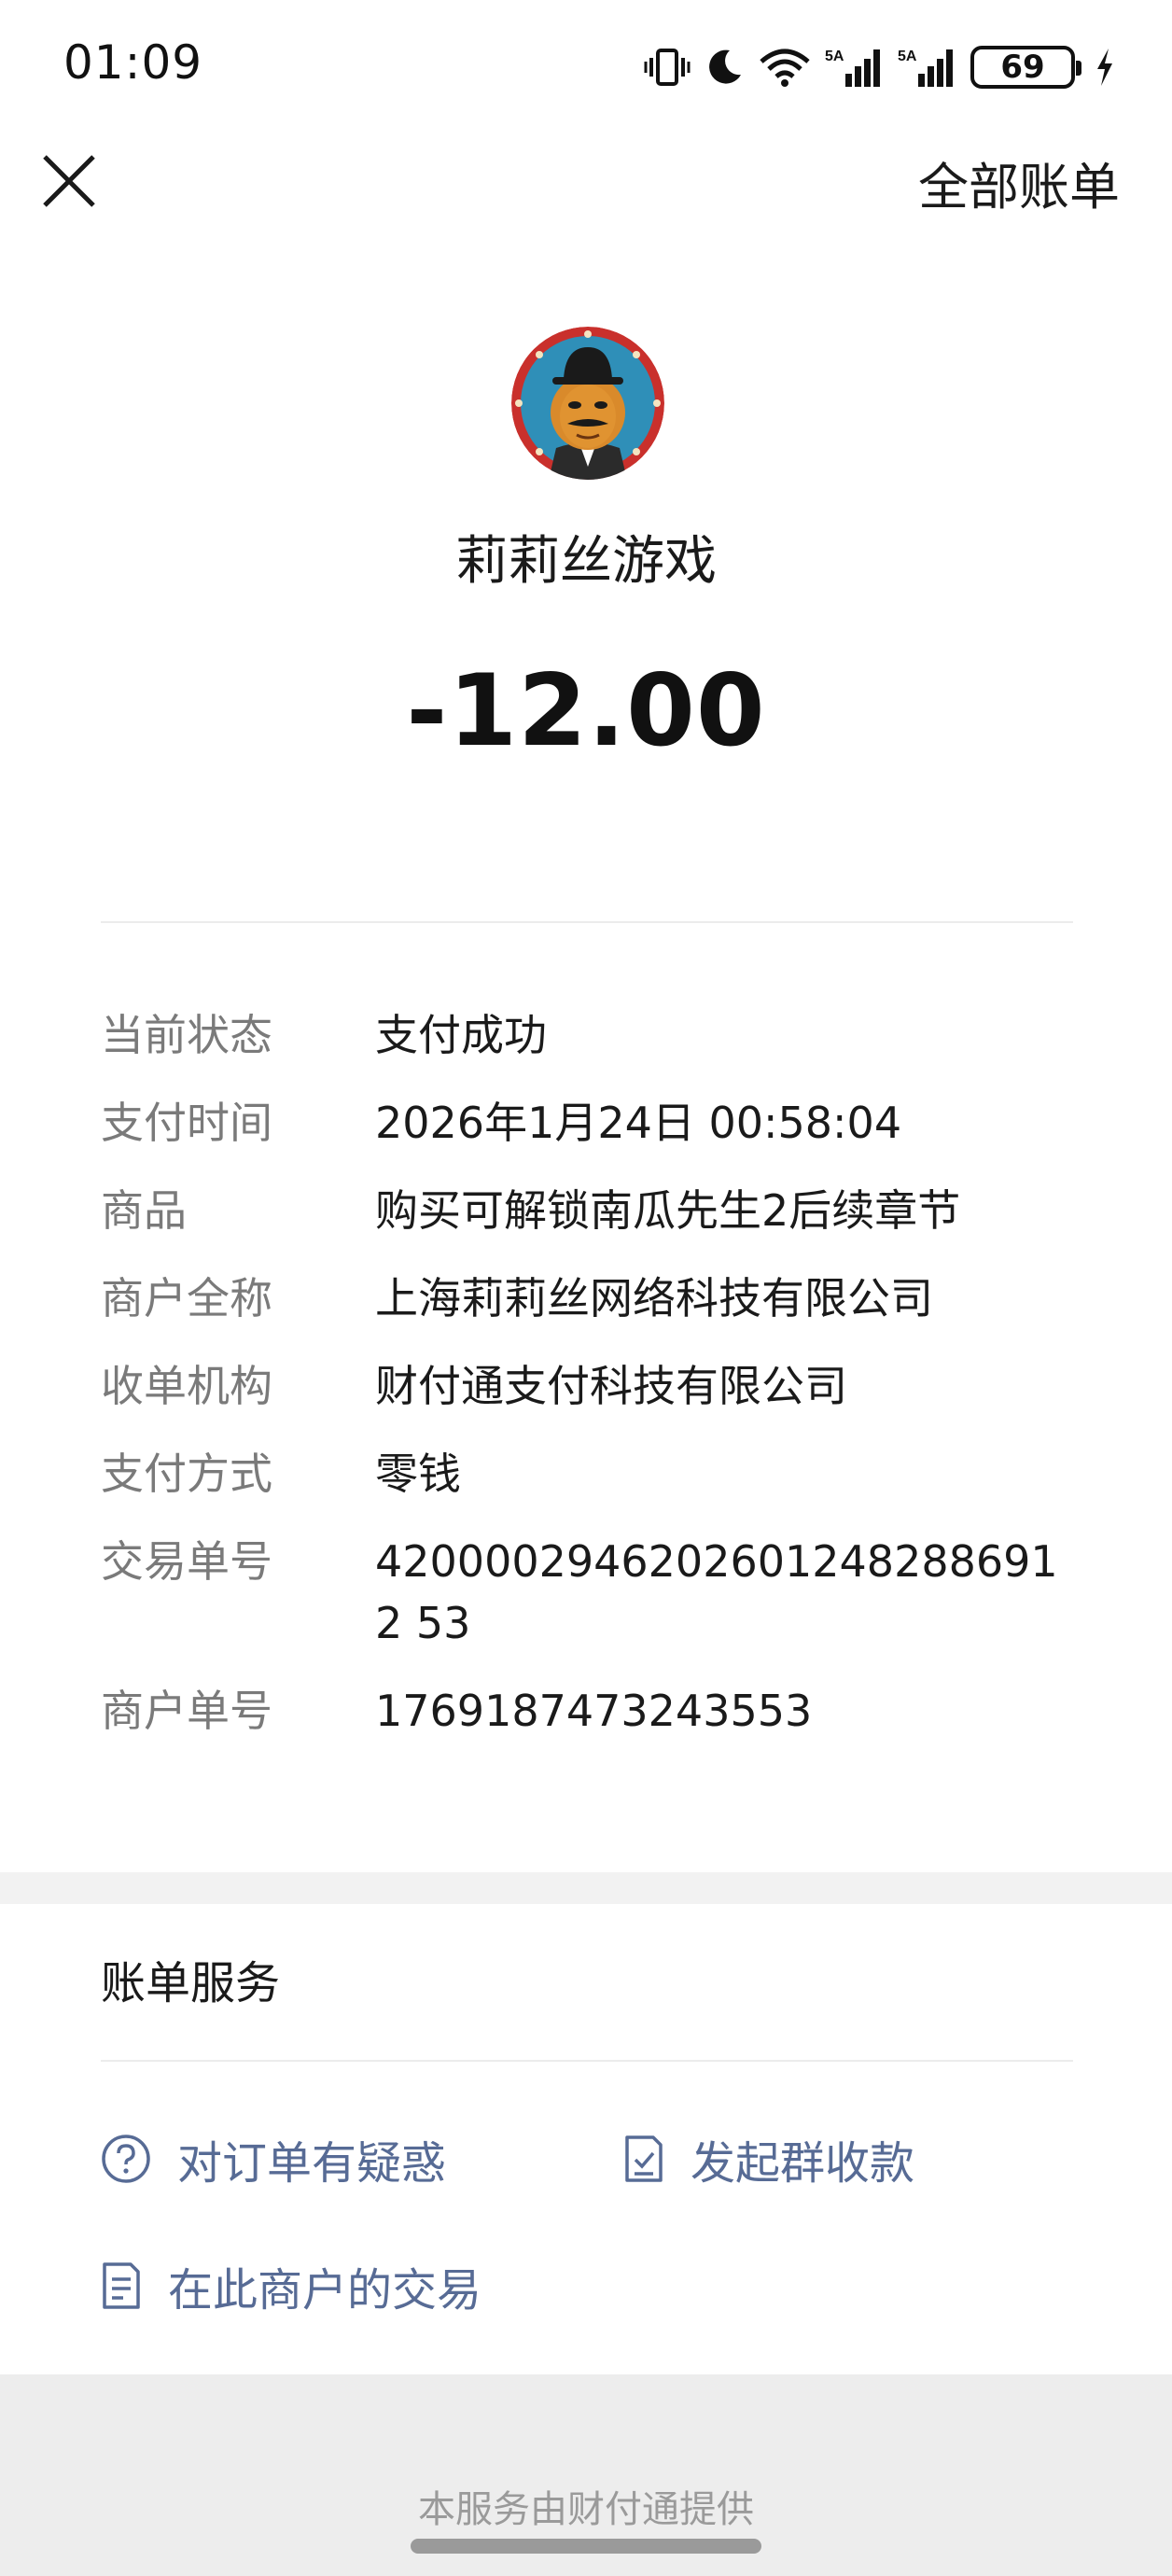 The height and width of the screenshot is (2576, 1172). Describe the element at coordinates (586, 2509) in the screenshot. I see `footer-text: 本服务由财付通提供` at that location.